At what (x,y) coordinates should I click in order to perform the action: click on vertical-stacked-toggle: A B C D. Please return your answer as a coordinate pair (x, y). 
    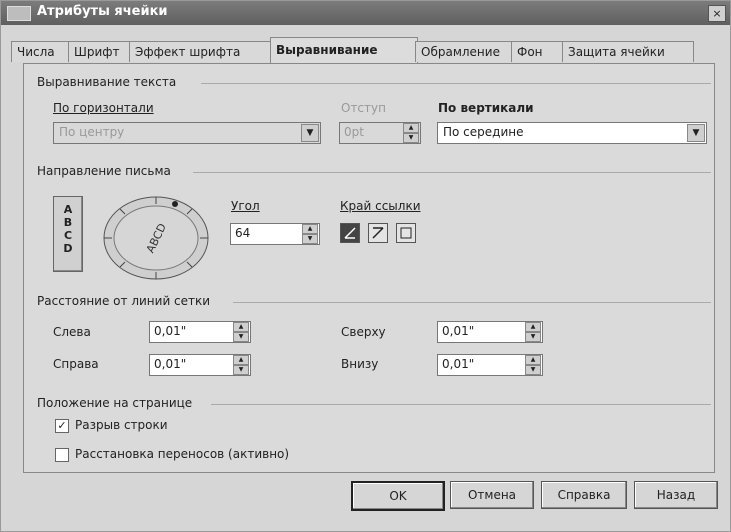
    Looking at the image, I should click on (68, 234).